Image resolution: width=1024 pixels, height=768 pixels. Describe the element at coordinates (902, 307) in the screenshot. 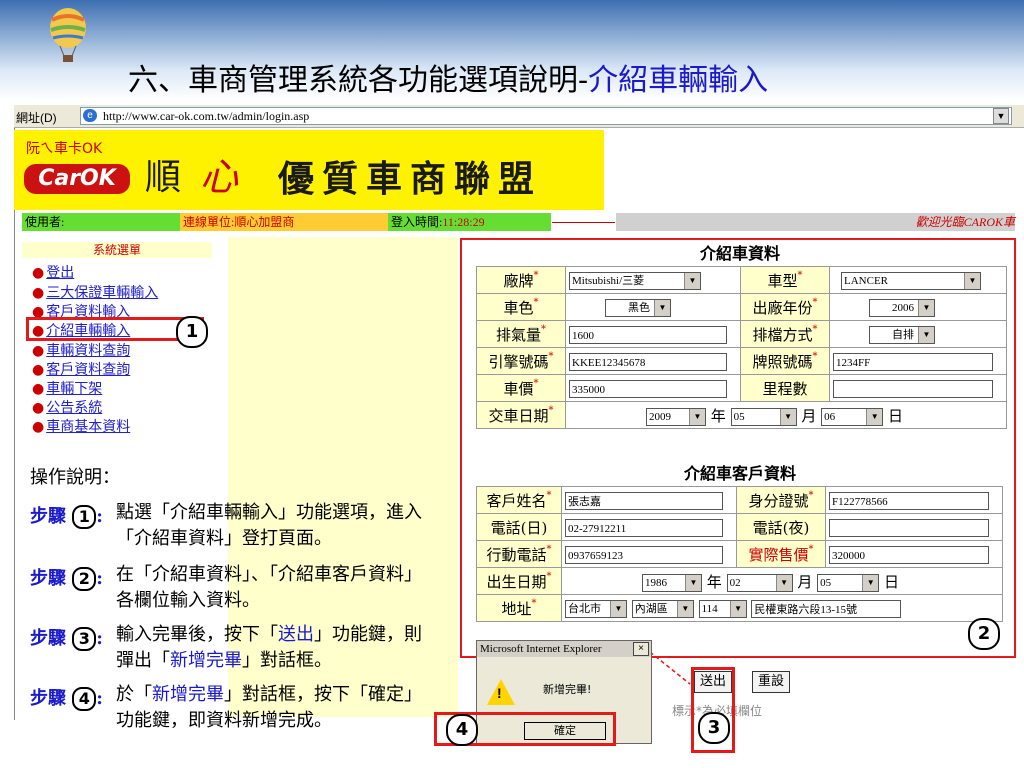

I see `year-select: 2006 ▼` at that location.